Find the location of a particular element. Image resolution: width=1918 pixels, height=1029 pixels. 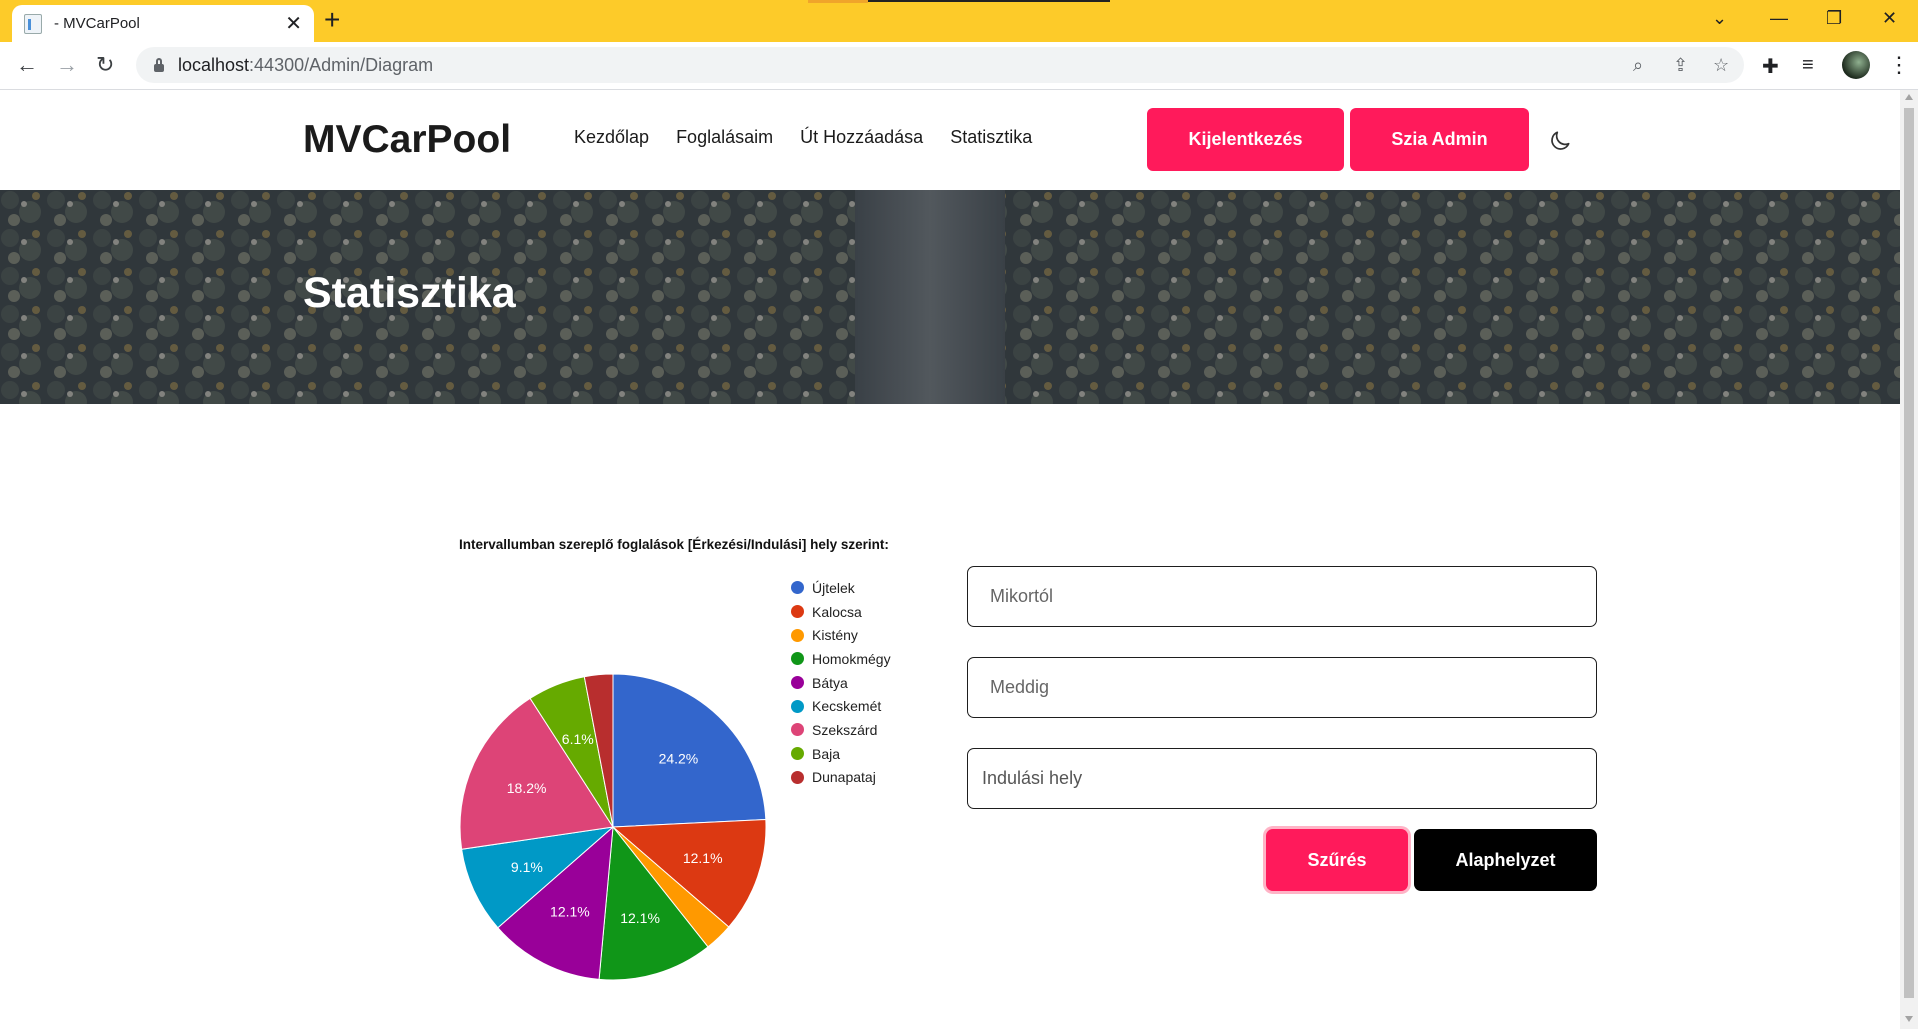

profile-avatar is located at coordinates (1856, 65).